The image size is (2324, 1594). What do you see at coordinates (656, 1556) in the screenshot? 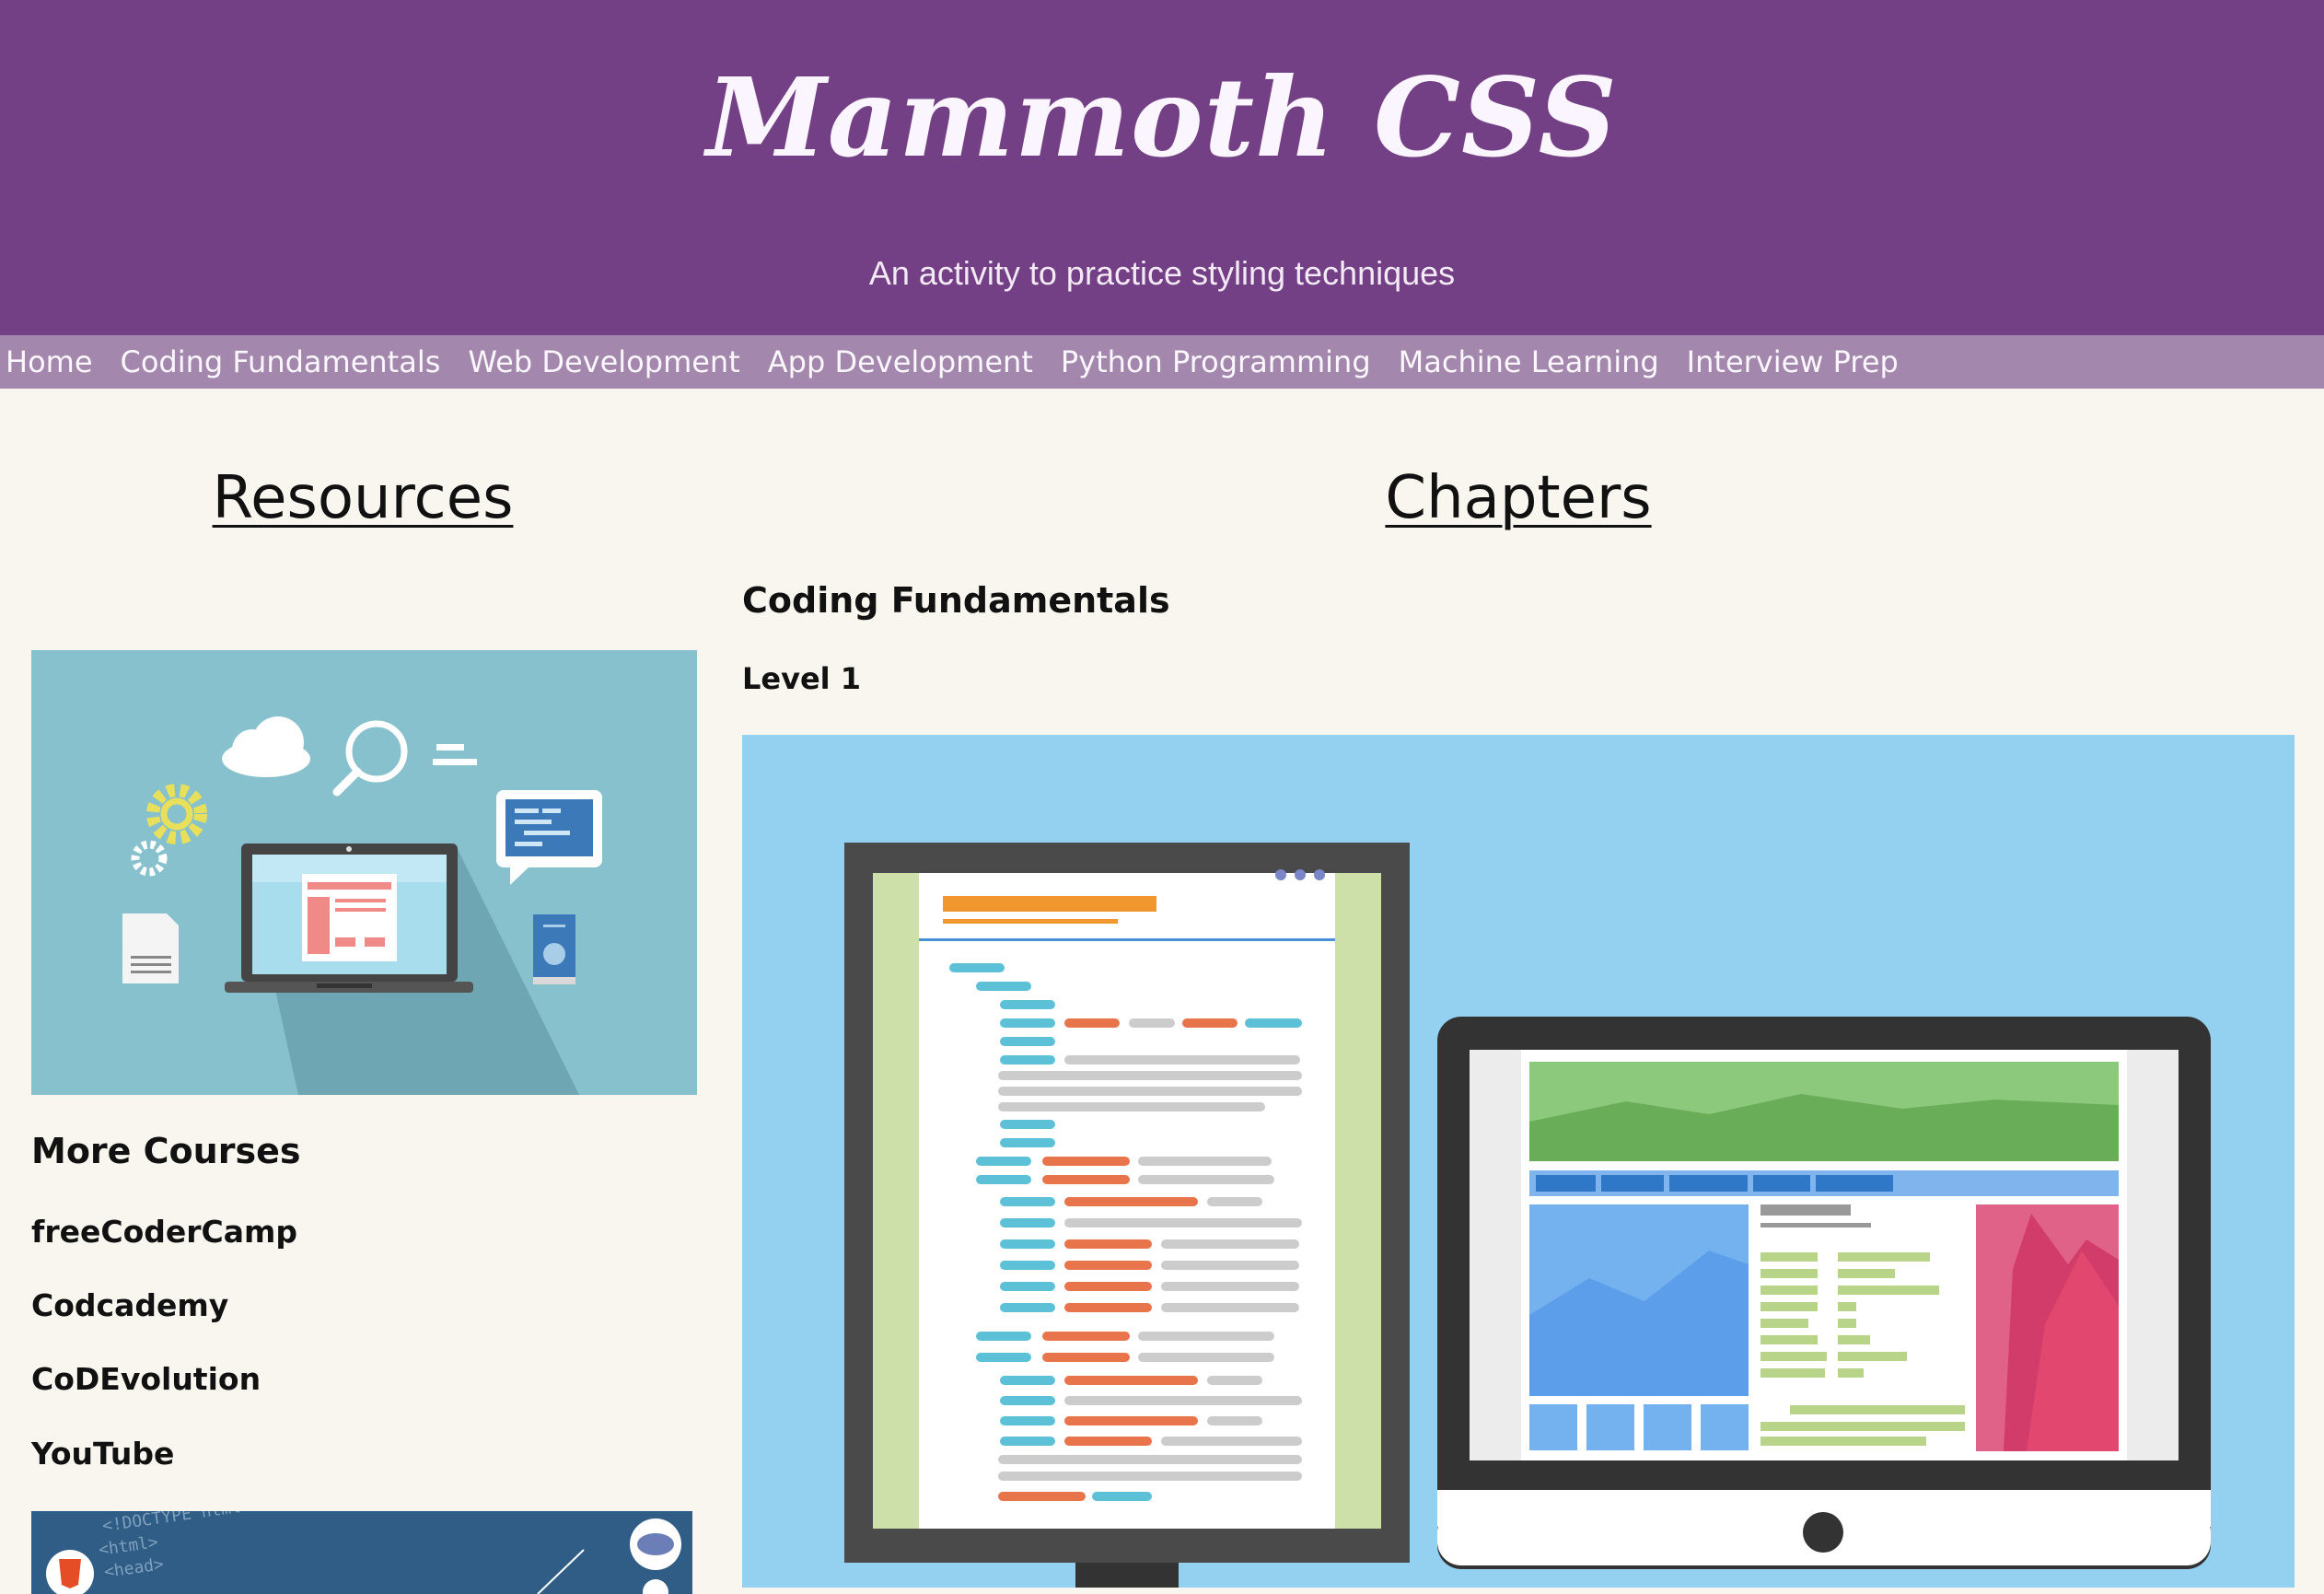
I see `php-icon` at bounding box center [656, 1556].